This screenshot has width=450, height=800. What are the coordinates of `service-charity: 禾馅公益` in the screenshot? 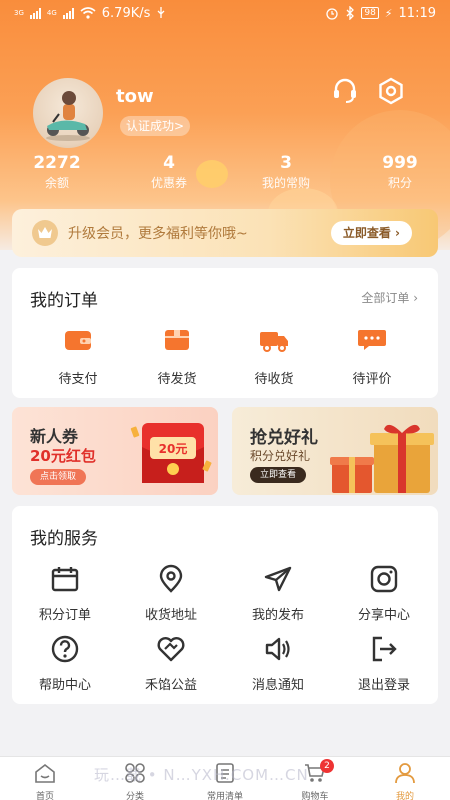 It's located at (171, 663).